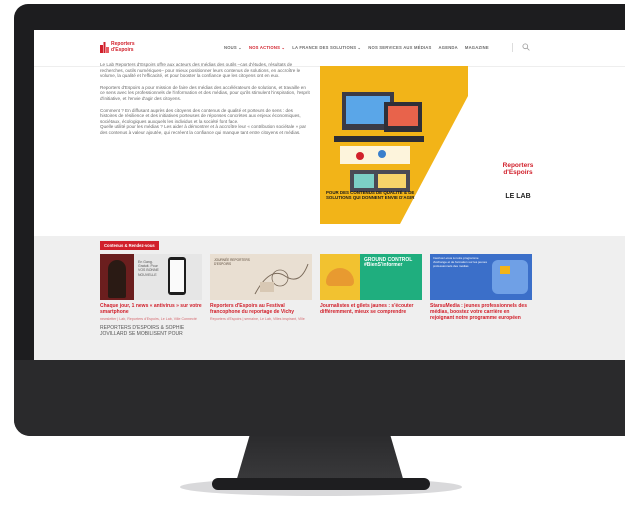 Image resolution: width=625 pixels, height=510 pixels. What do you see at coordinates (477, 47) in the screenshot?
I see `menu-item-magazine: MAGAZINE` at bounding box center [477, 47].